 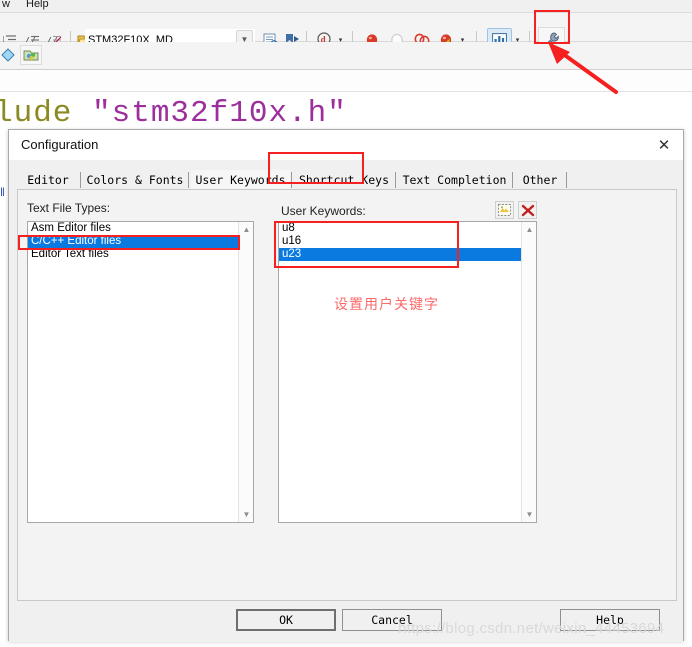 I want to click on tab-editor: Editor, so click(x=48, y=180).